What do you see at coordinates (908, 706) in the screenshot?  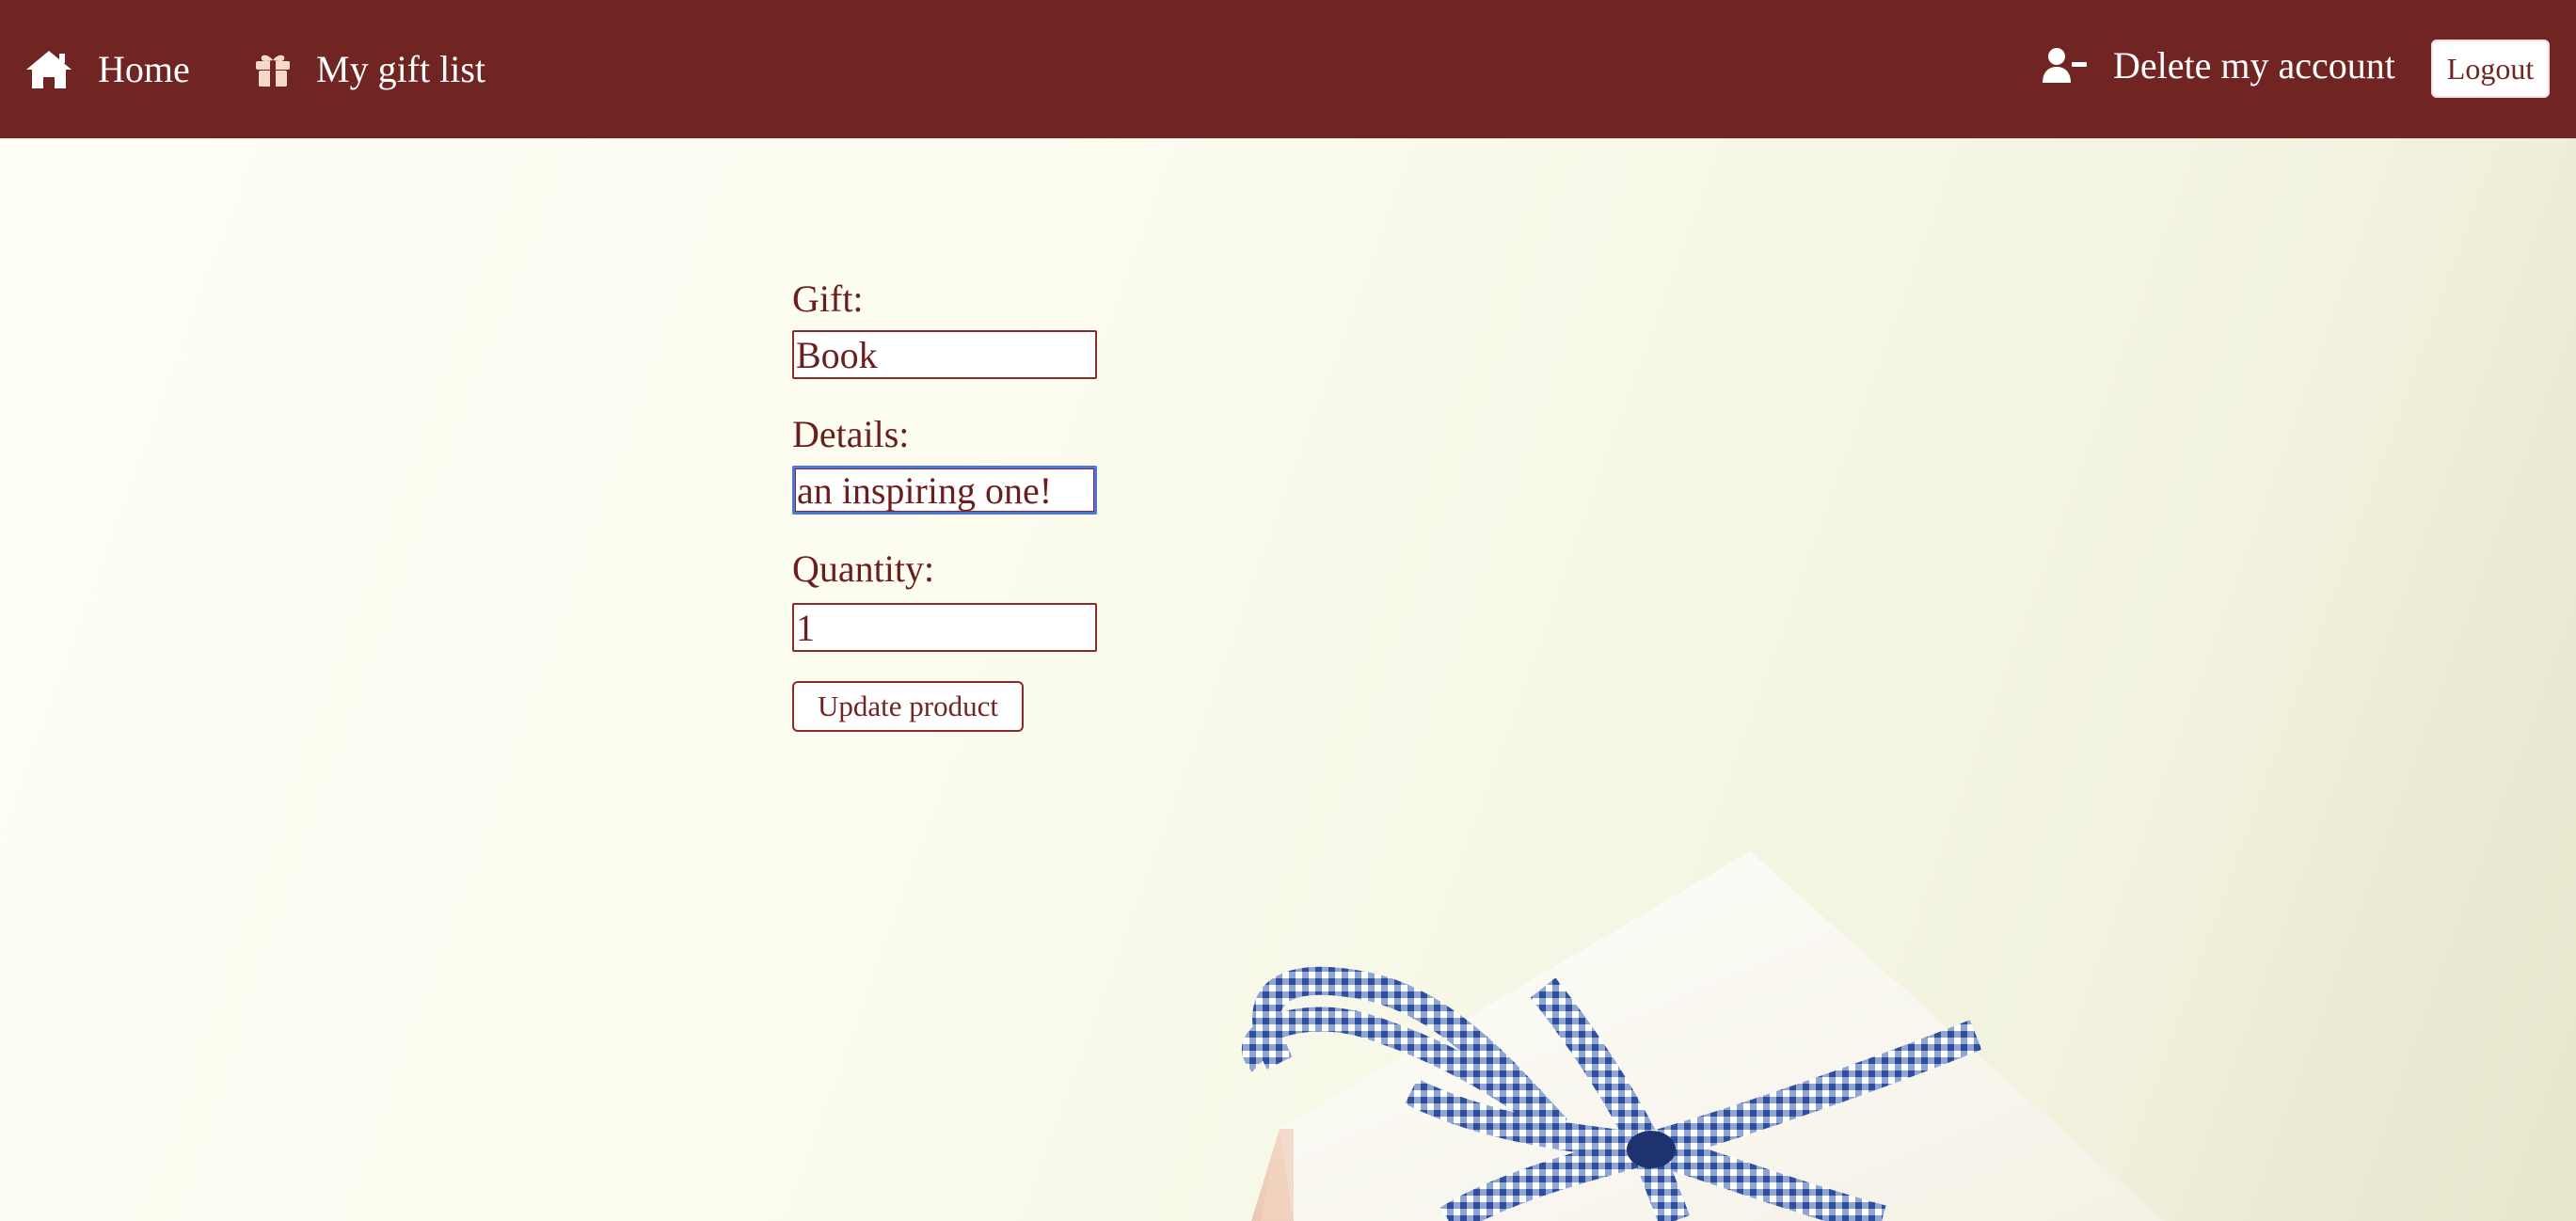 I see `update-product-button: Update product` at bounding box center [908, 706].